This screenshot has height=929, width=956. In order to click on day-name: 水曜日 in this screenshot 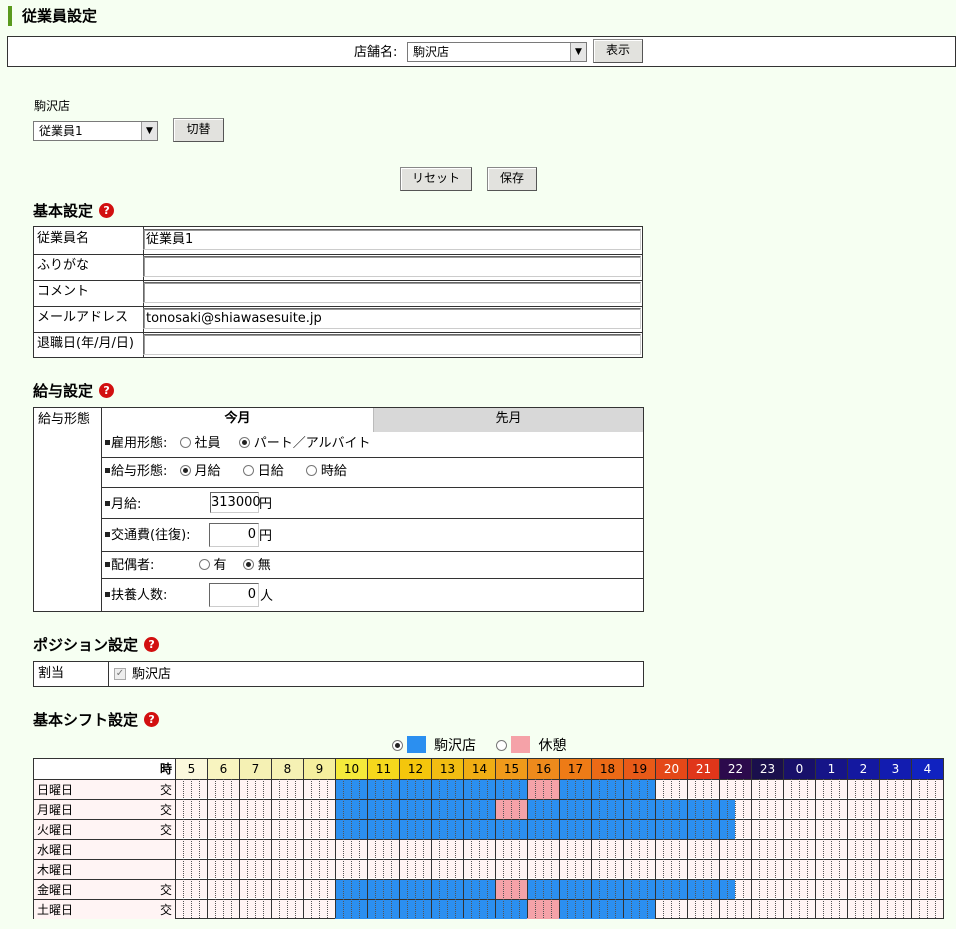, I will do `click(55, 850)`.